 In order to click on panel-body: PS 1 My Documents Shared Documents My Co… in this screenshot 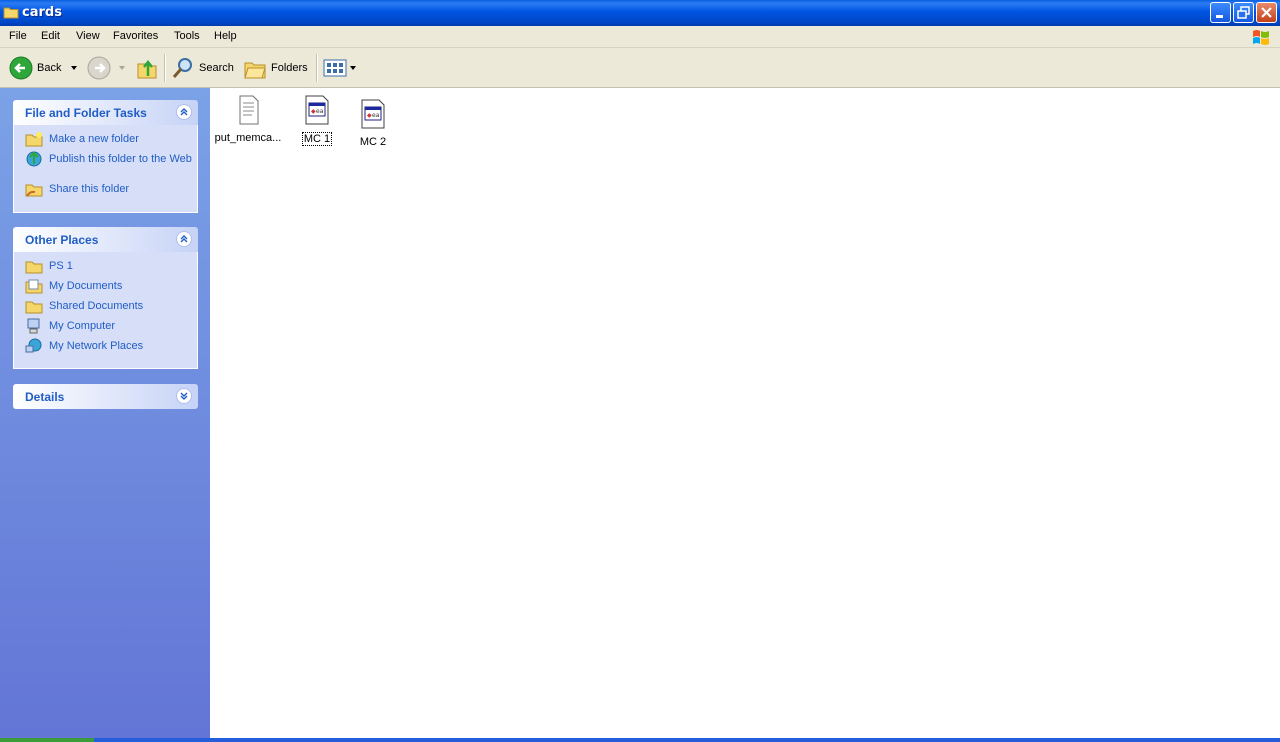, I will do `click(105, 310)`.